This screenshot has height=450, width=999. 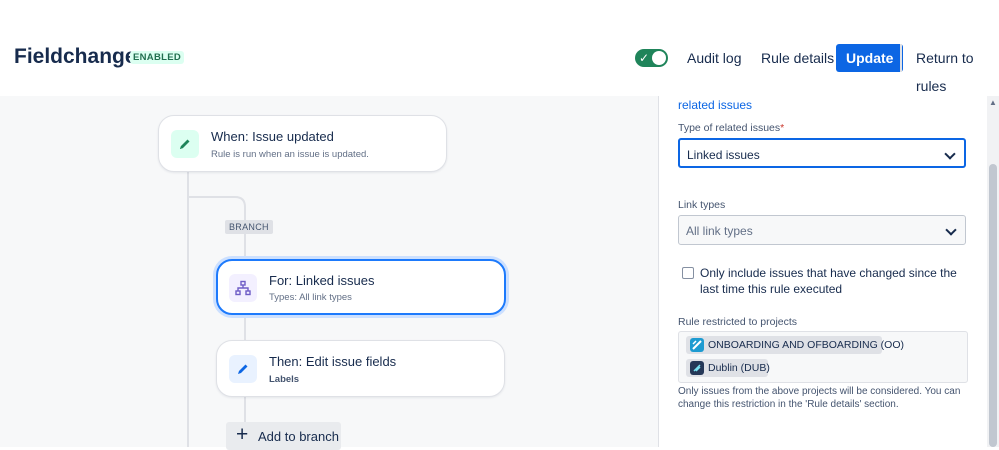 I want to click on projects-label: Rule restricted to projects, so click(x=738, y=322).